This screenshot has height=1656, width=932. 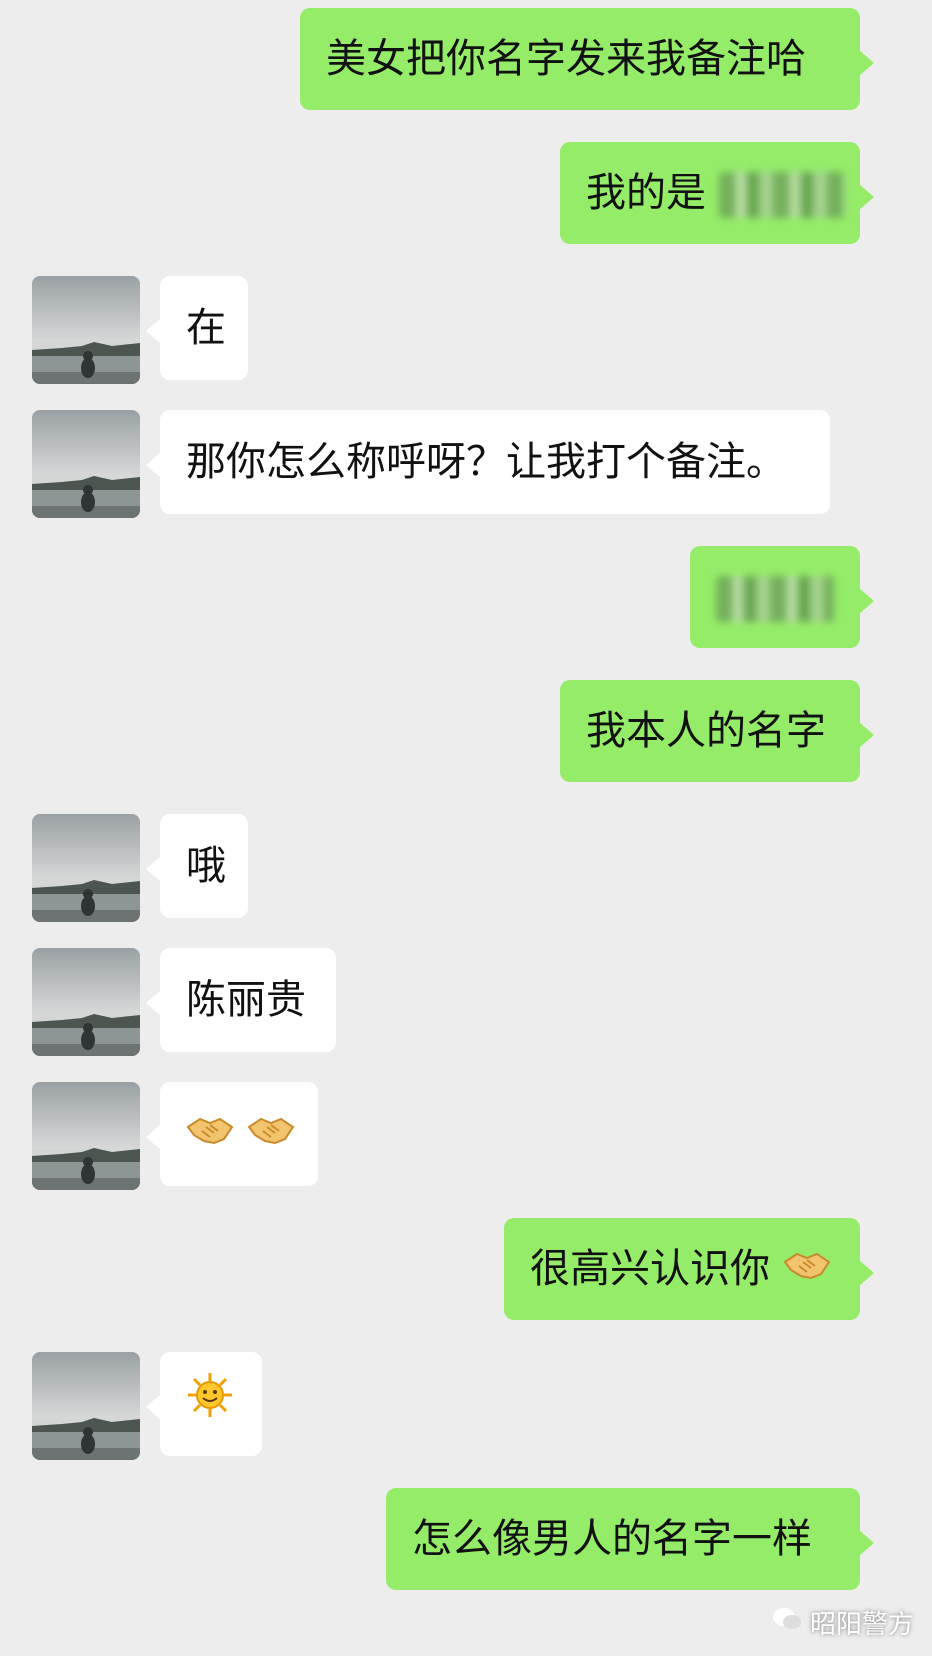 What do you see at coordinates (206, 328) in the screenshot?
I see `message-text: 在` at bounding box center [206, 328].